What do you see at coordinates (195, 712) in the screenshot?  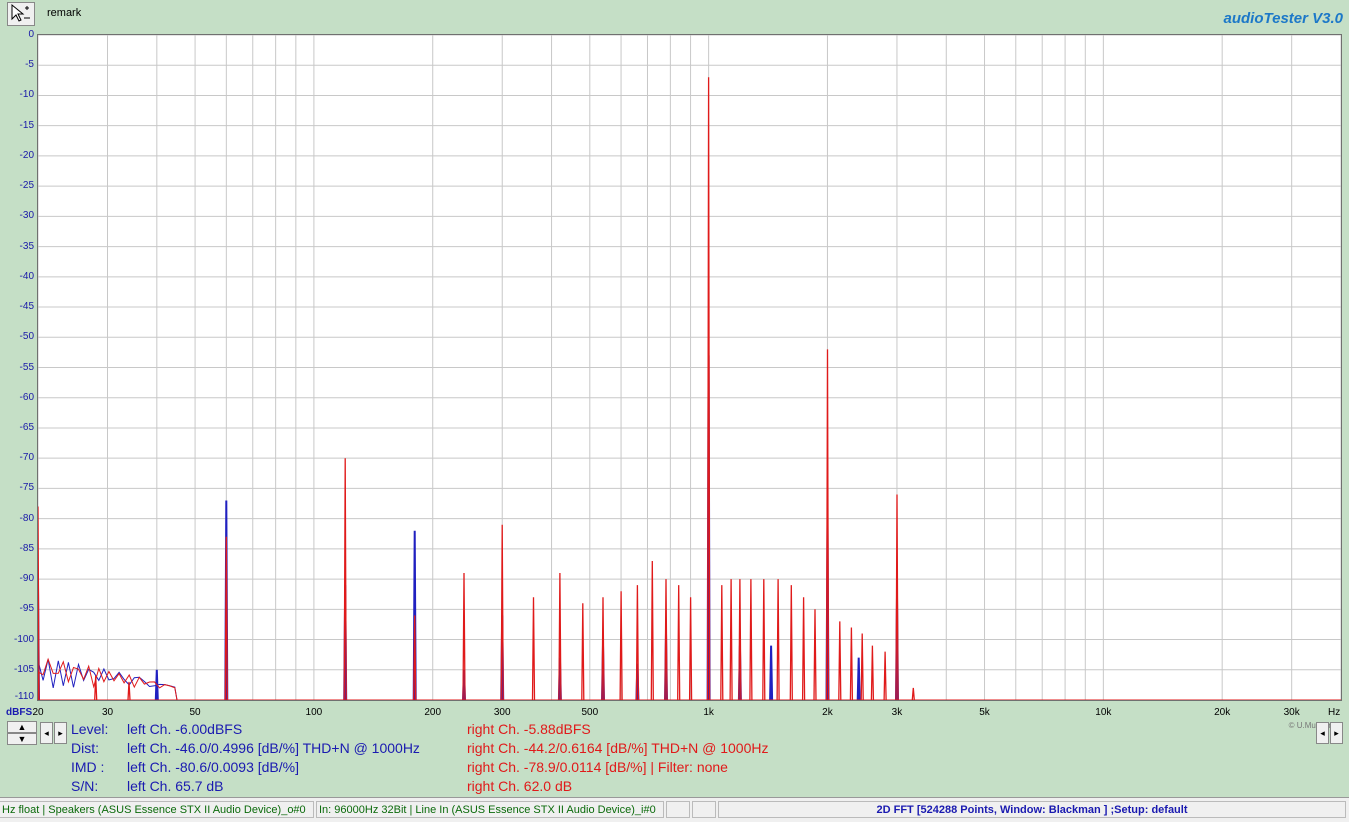 I see `x-tick-label: 50` at bounding box center [195, 712].